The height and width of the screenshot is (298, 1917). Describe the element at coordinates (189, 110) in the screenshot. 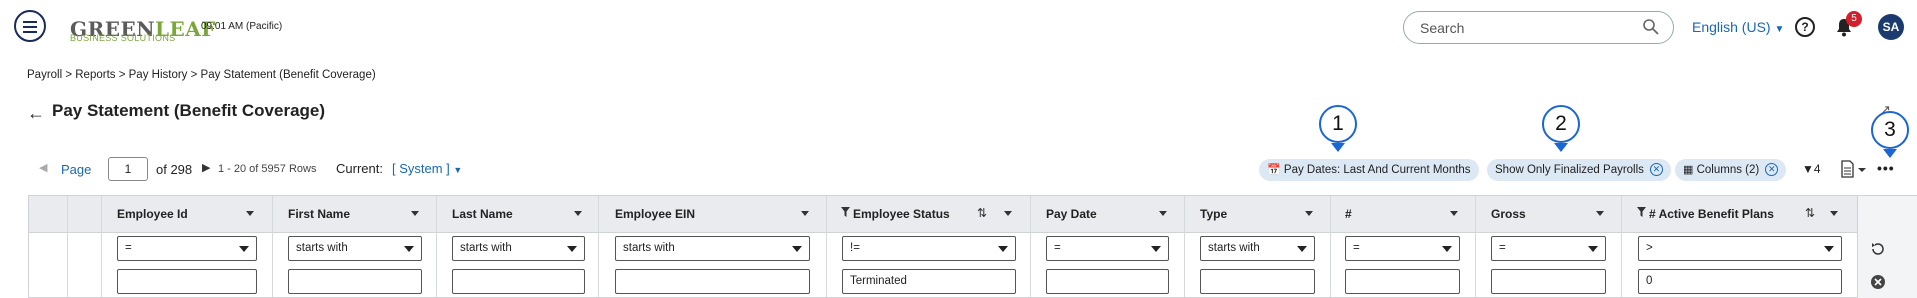

I see `page-title: Pay Statement (Benefit Coverage)` at that location.